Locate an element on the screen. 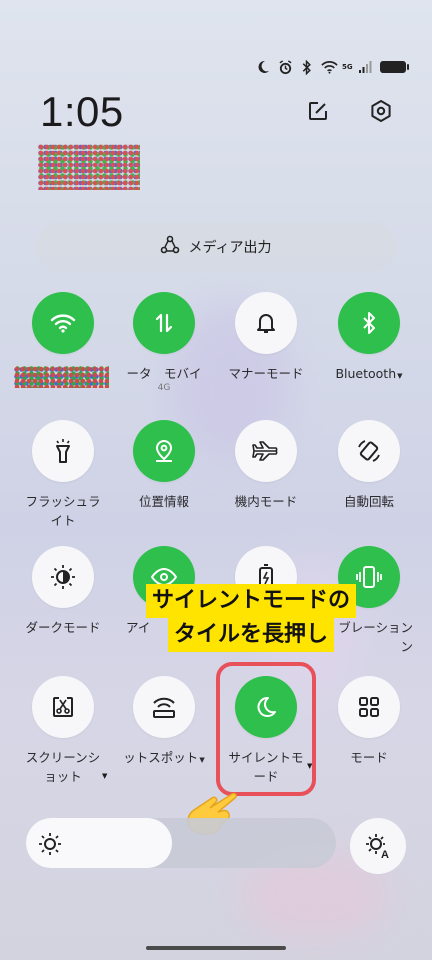 Image resolution: width=432 pixels, height=960 pixels. tile-location-toggle is located at coordinates (164, 451).